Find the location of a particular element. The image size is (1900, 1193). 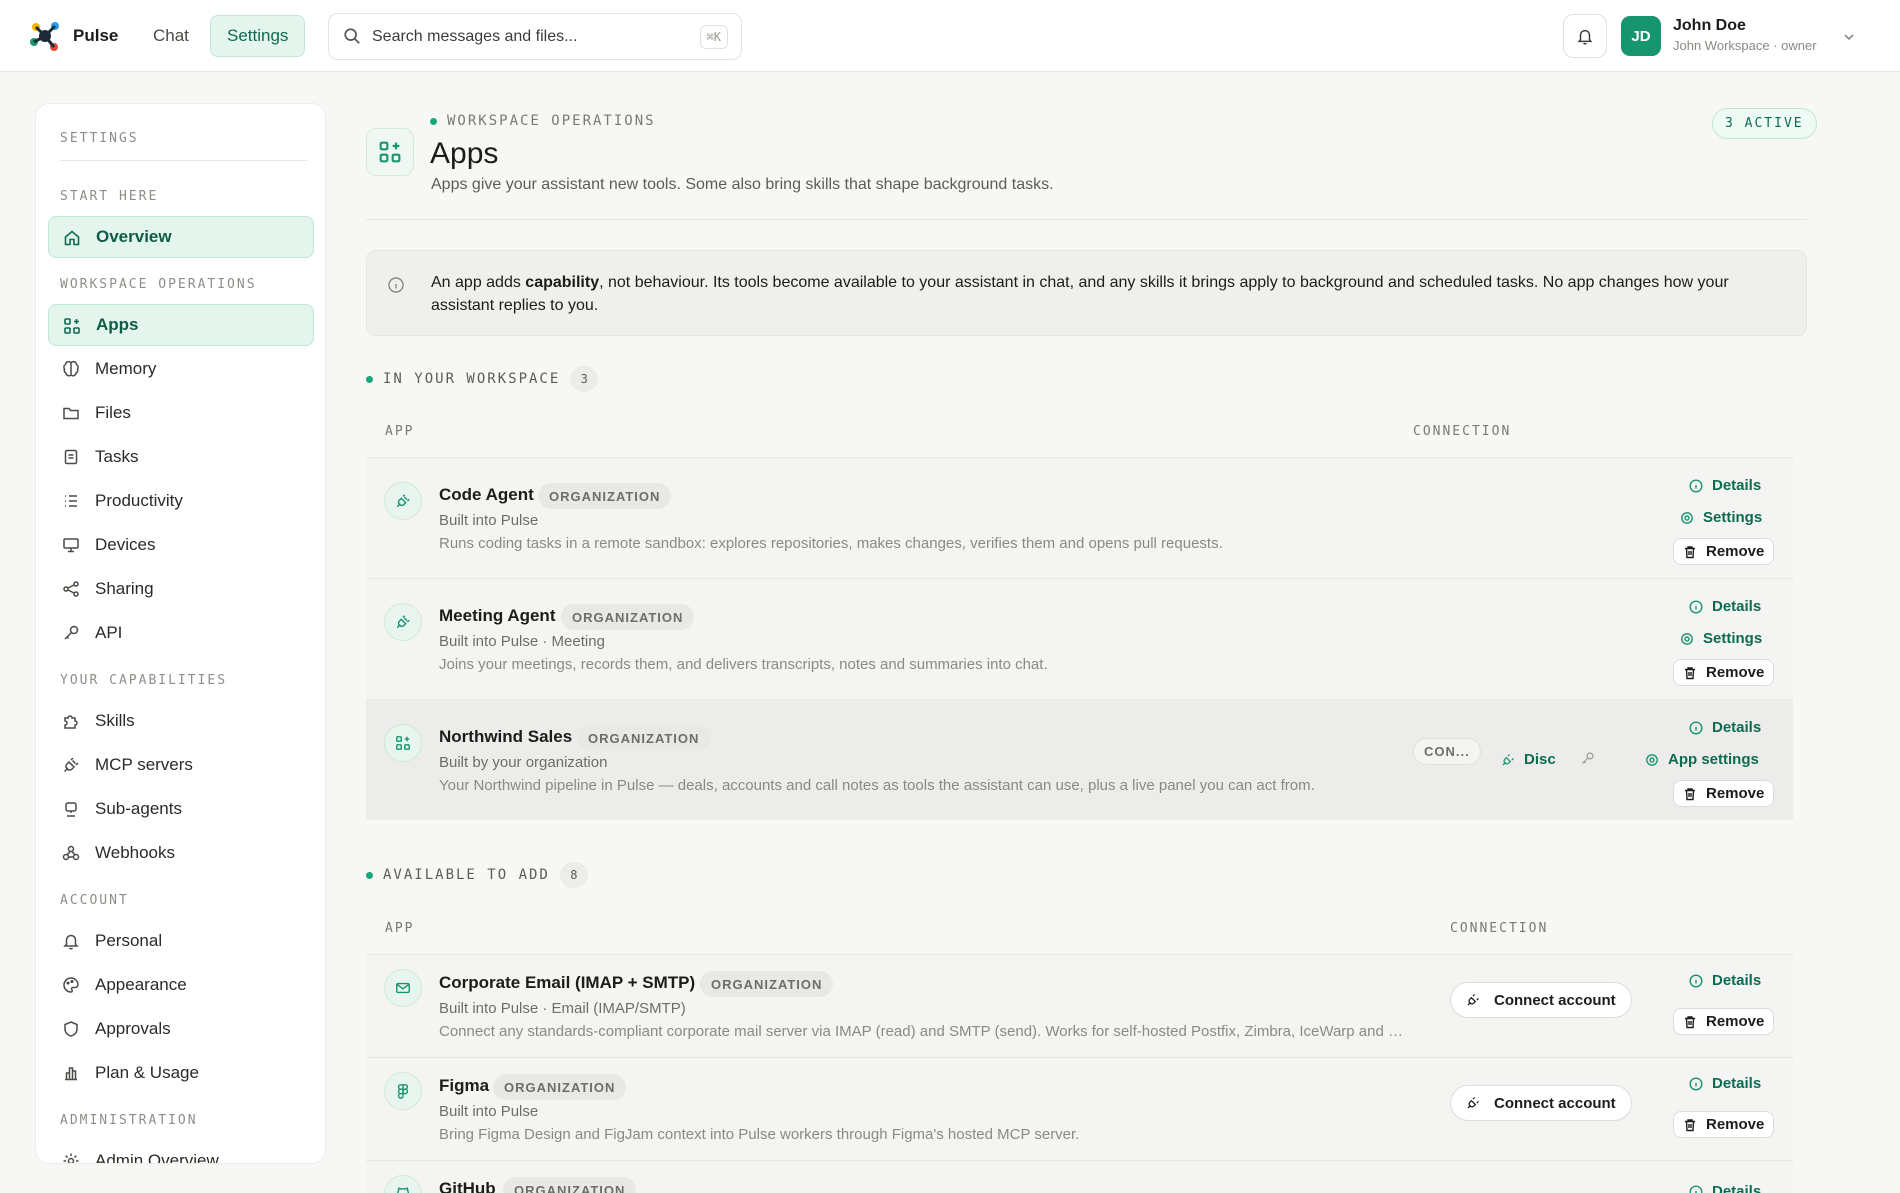

sidebar-item-productivity: Productivity is located at coordinates (181, 501).